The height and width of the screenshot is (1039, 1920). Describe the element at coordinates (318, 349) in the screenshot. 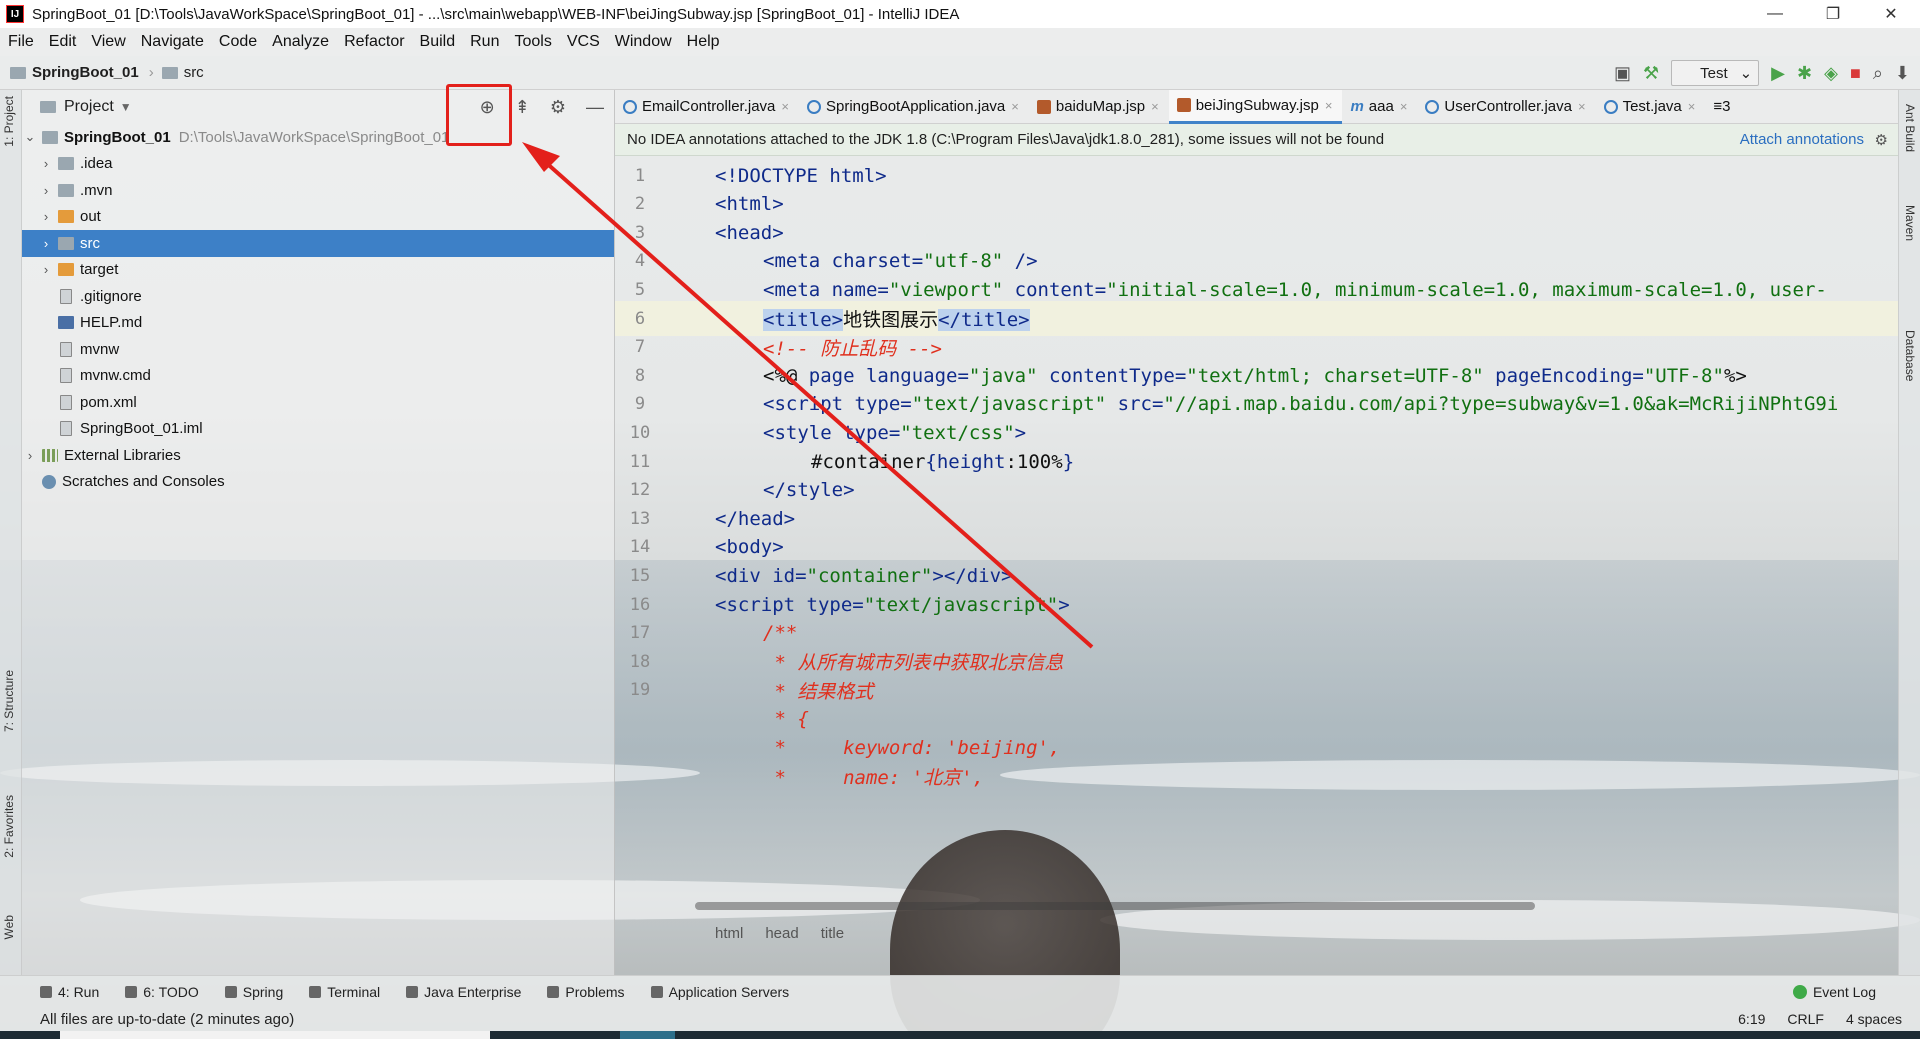

I see `tree-item: mvnw` at that location.